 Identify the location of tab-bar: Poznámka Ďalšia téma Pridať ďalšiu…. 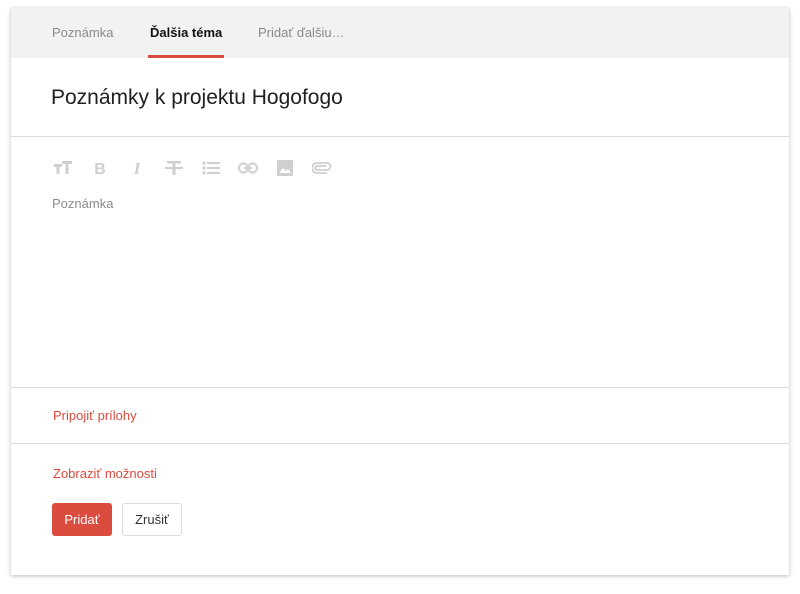
(400, 33).